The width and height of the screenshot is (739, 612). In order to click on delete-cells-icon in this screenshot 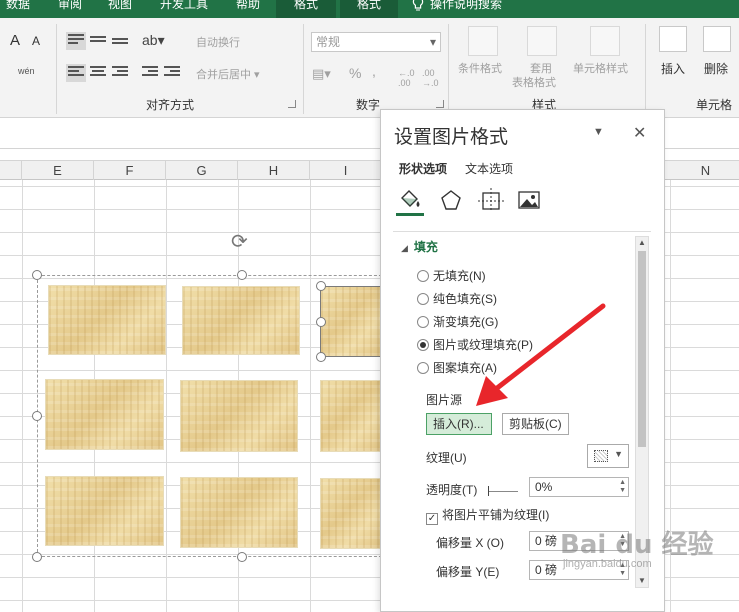, I will do `click(717, 39)`.